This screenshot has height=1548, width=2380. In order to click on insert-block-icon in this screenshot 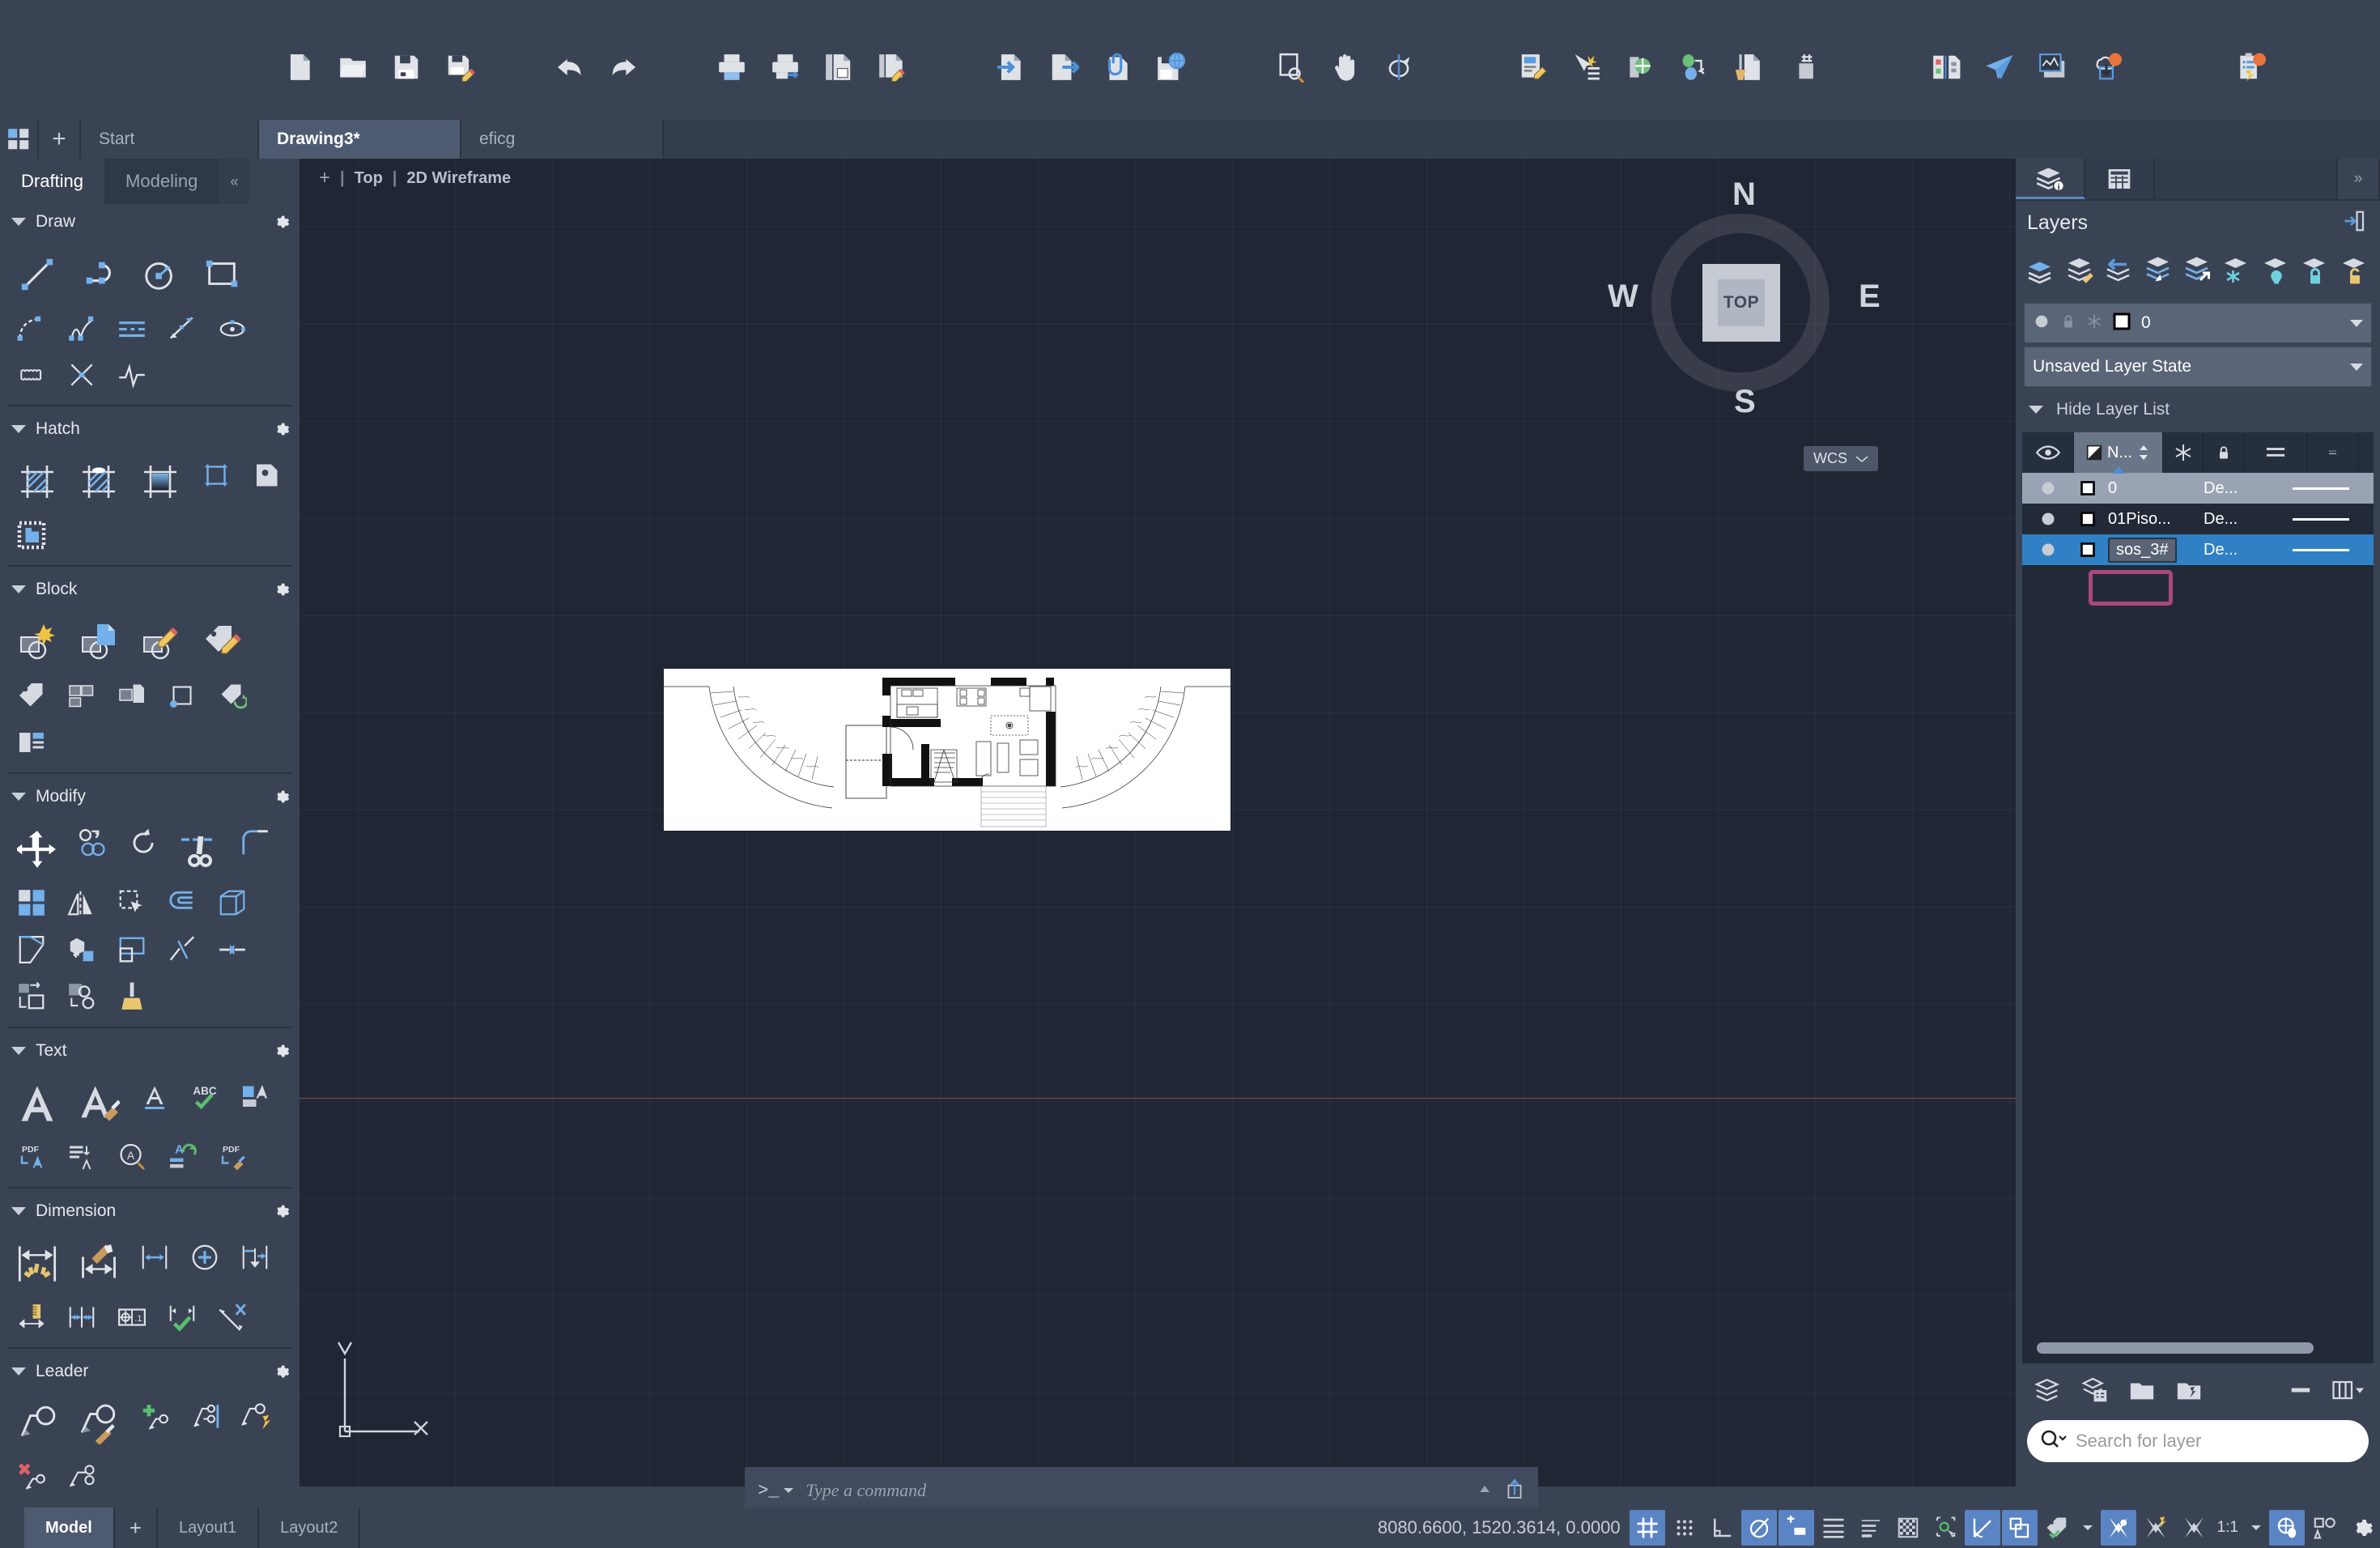, I will do `click(99, 642)`.